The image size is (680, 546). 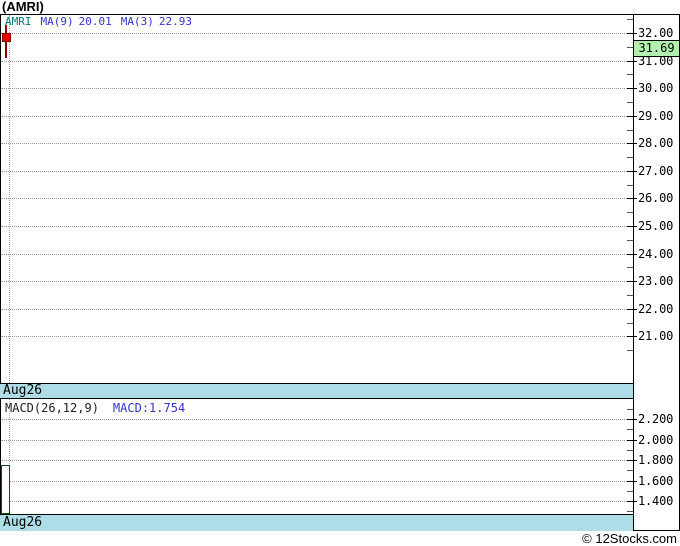 What do you see at coordinates (656, 48) in the screenshot?
I see `last-price-badge: 31.69` at bounding box center [656, 48].